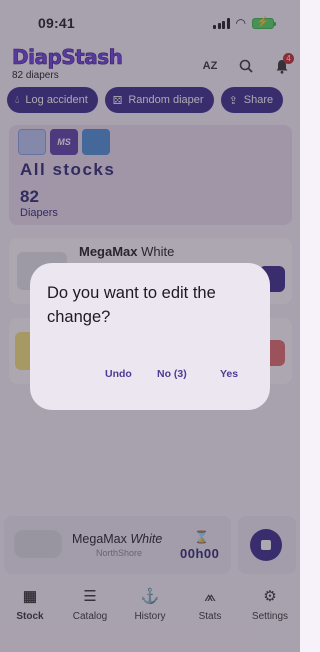 This screenshot has height=652, width=320. What do you see at coordinates (229, 374) in the screenshot?
I see `yes-button: Yes` at bounding box center [229, 374].